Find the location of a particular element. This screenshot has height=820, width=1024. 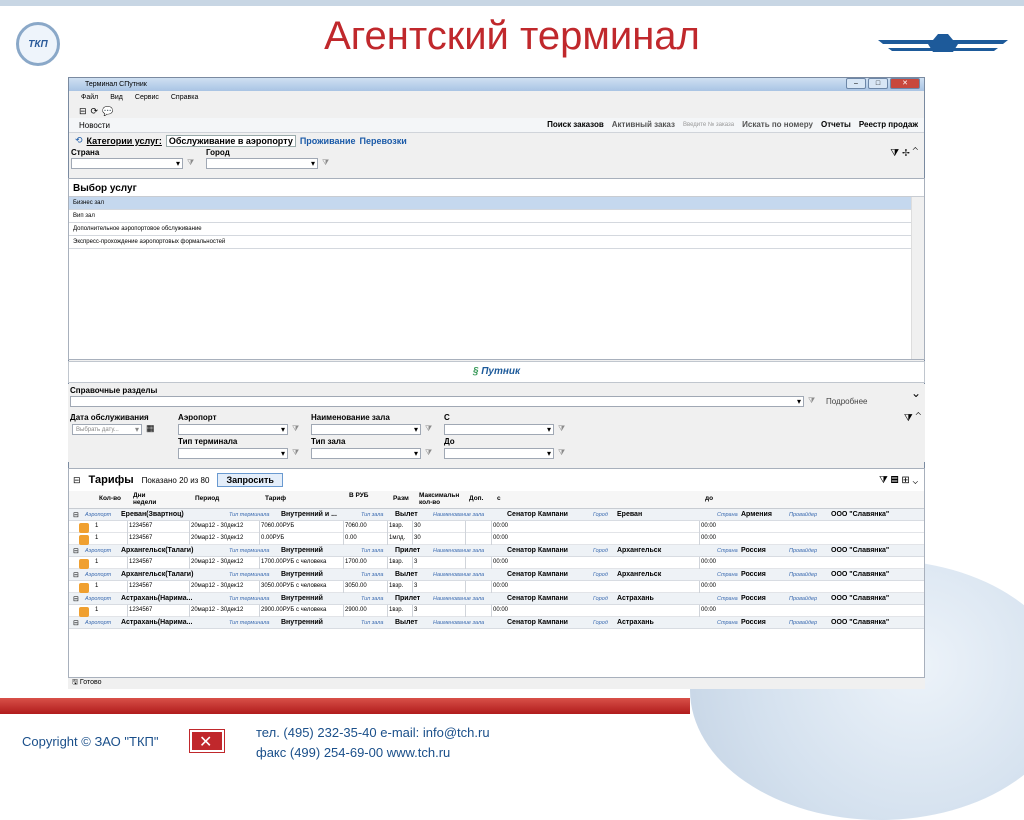

collapse-tariffs-icon: ⊟ is located at coordinates (77, 480).